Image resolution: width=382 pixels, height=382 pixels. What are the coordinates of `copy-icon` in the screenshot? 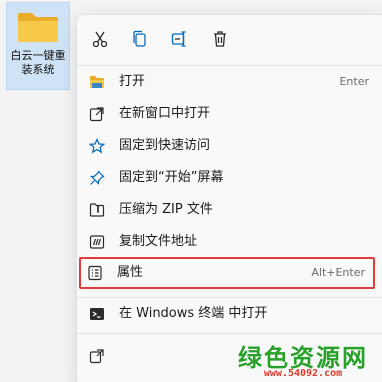 It's located at (139, 38).